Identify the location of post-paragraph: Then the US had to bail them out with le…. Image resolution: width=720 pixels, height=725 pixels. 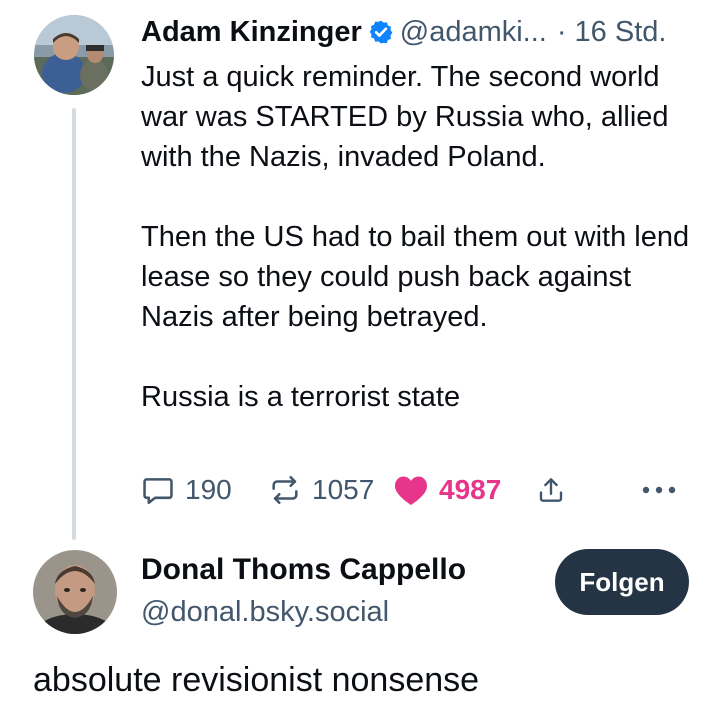
(415, 277).